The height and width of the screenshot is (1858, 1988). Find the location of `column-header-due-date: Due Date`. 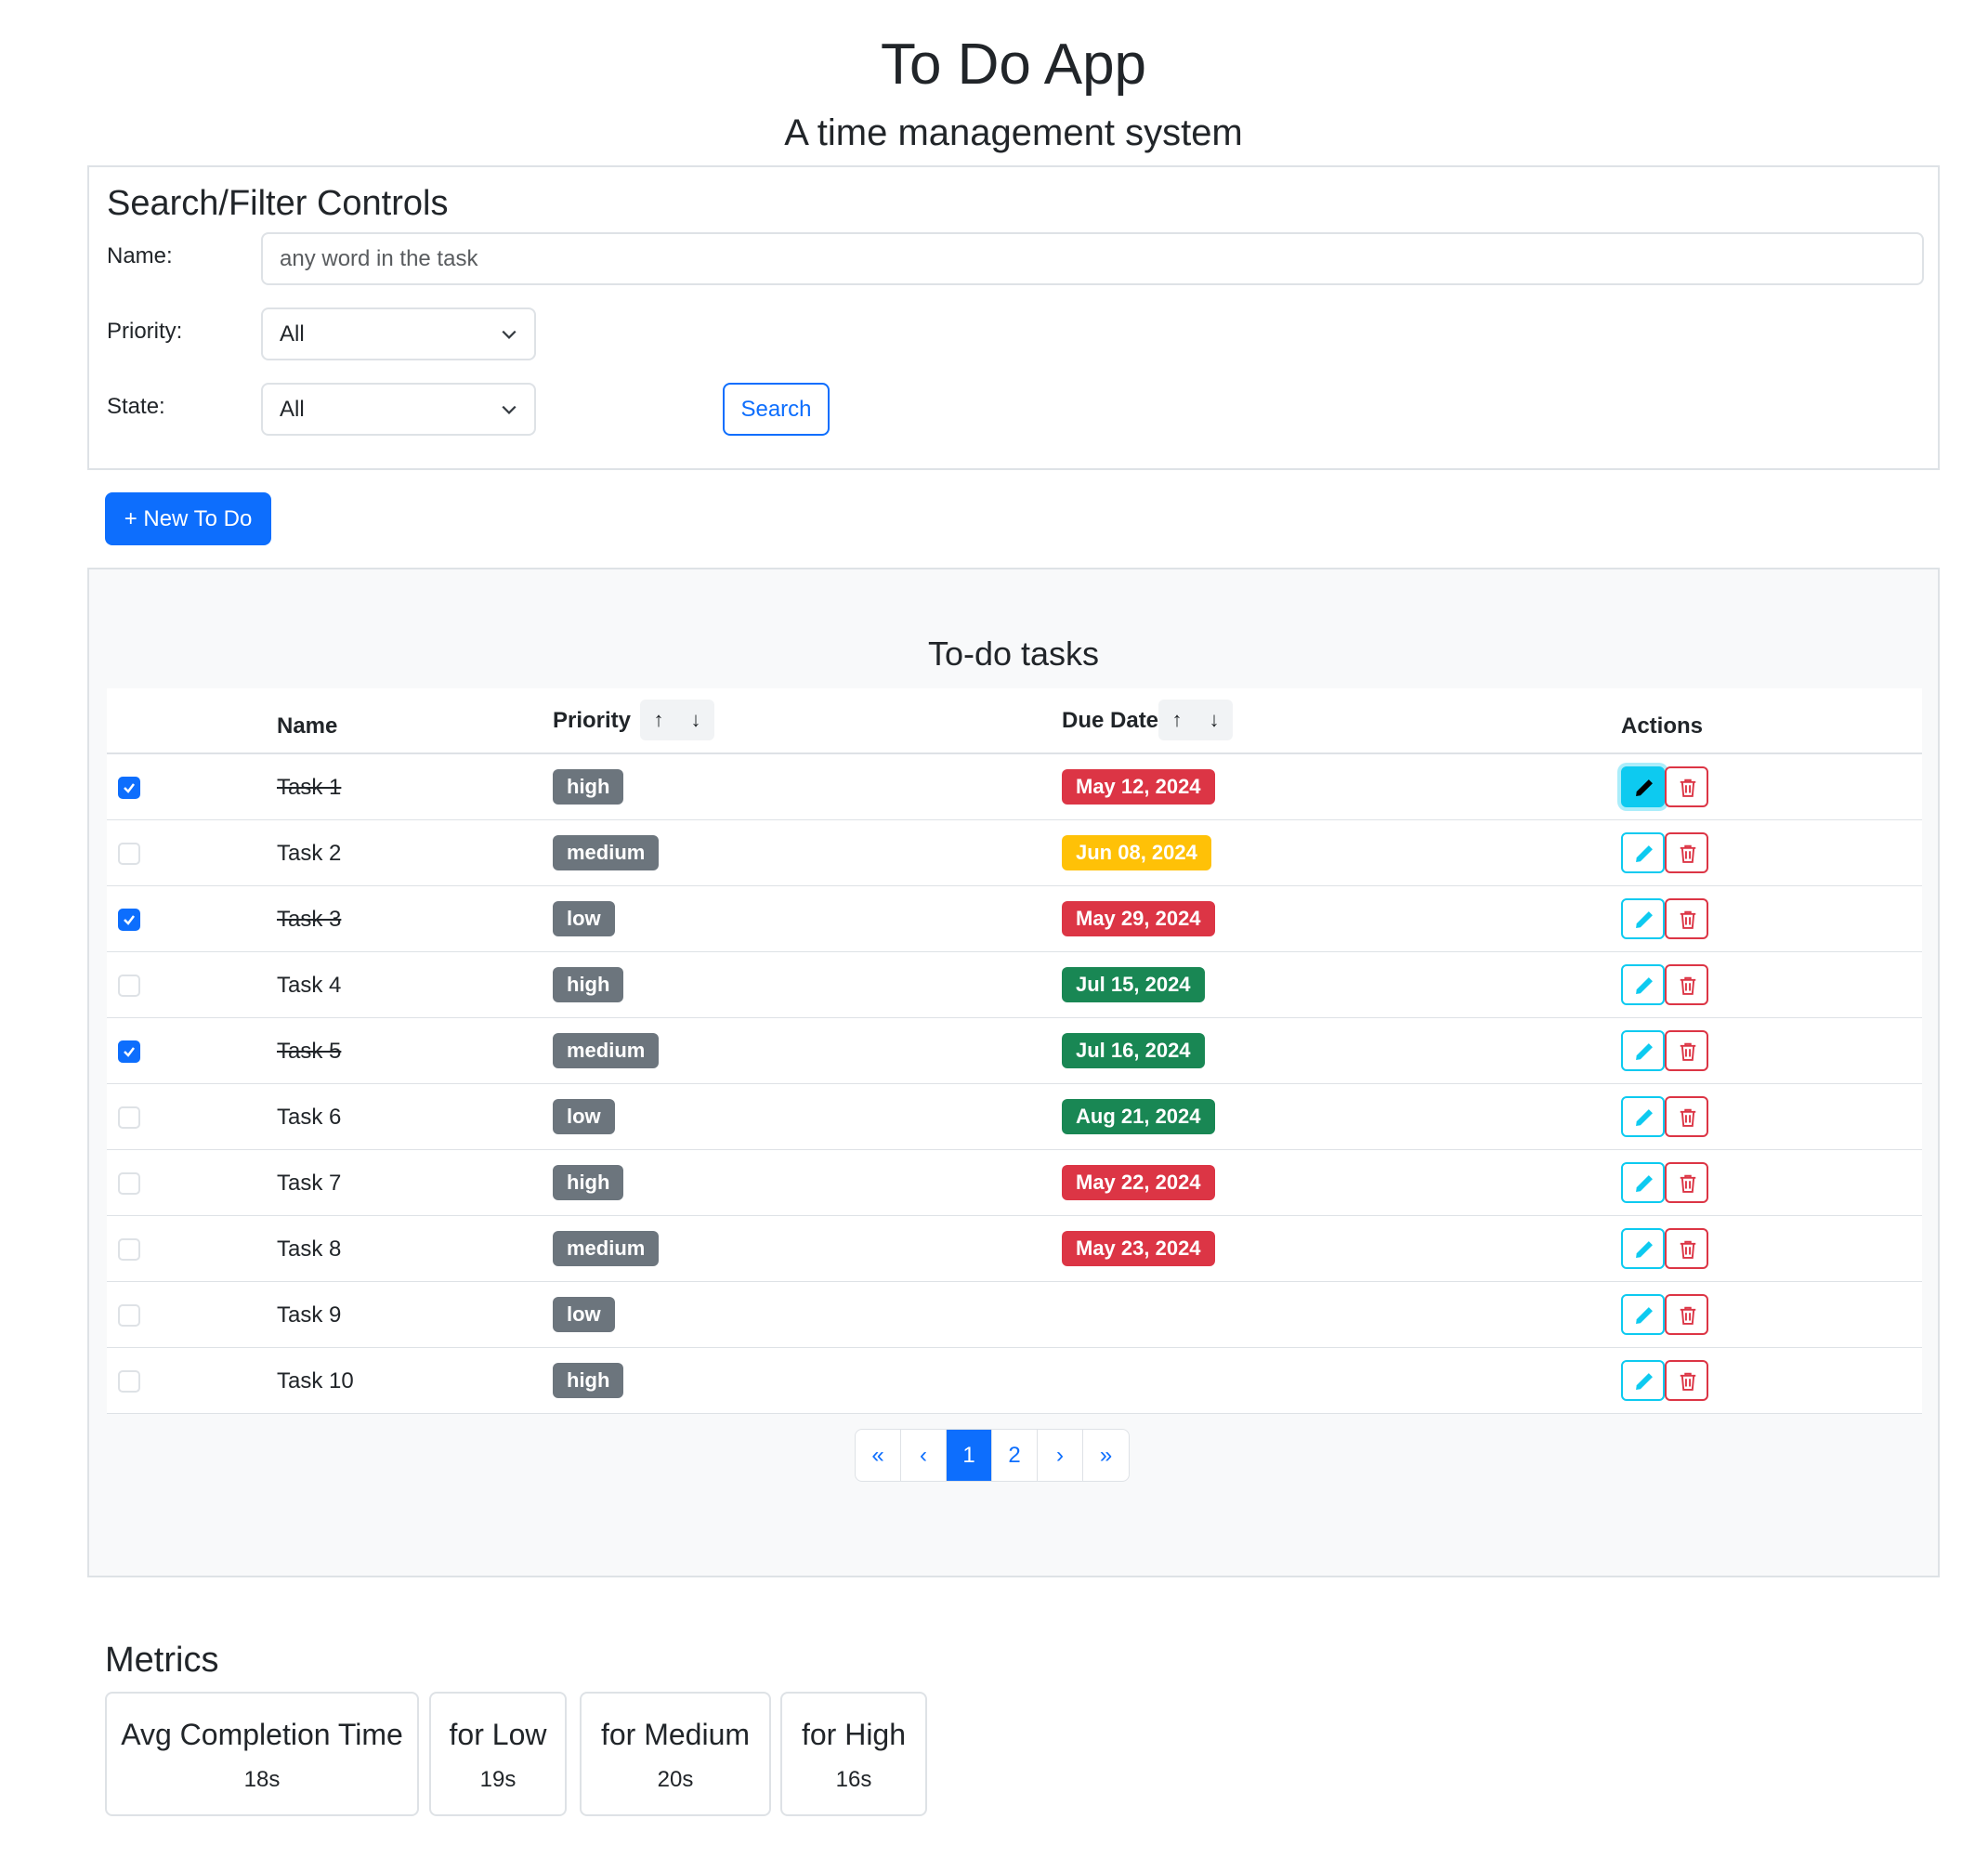

column-header-due-date: Due Date is located at coordinates (1110, 720).